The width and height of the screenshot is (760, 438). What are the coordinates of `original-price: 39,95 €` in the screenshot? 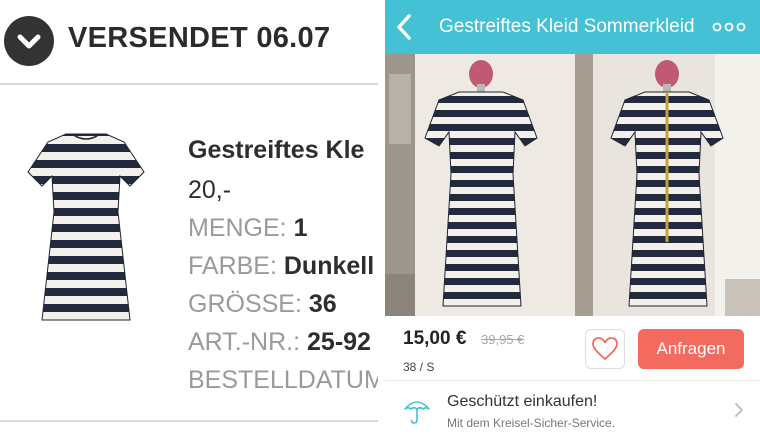 It's located at (503, 339).